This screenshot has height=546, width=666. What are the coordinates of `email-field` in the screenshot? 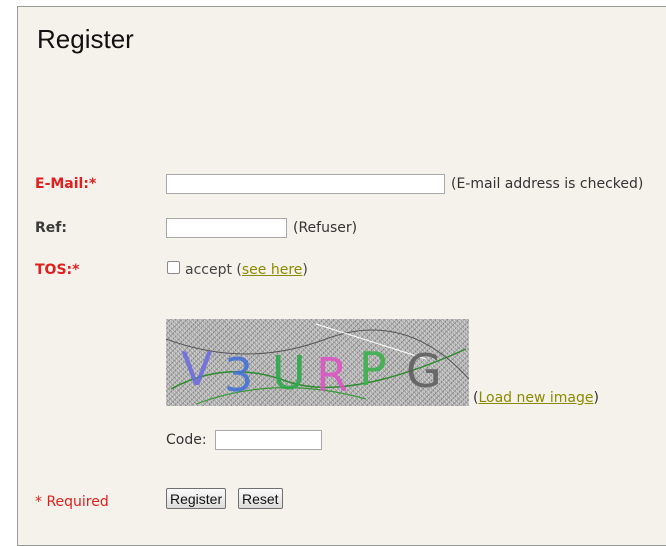 It's located at (305, 184).